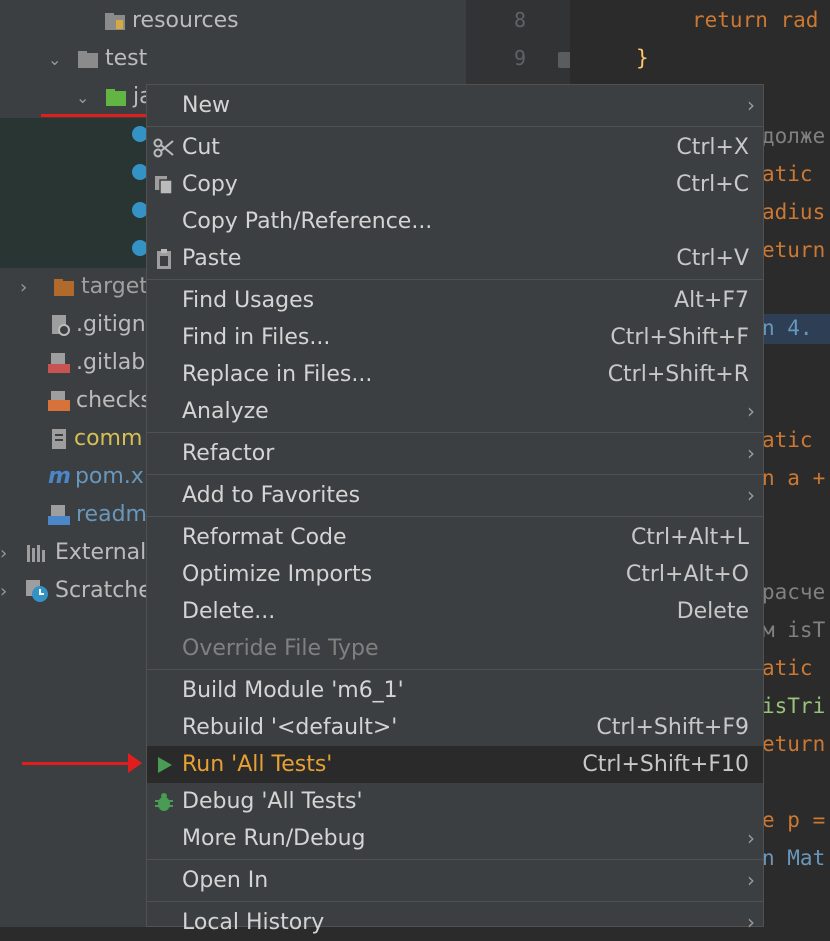 The image size is (830, 941). What do you see at coordinates (455, 880) in the screenshot?
I see `menu-item-open-in: Open In ›` at bounding box center [455, 880].